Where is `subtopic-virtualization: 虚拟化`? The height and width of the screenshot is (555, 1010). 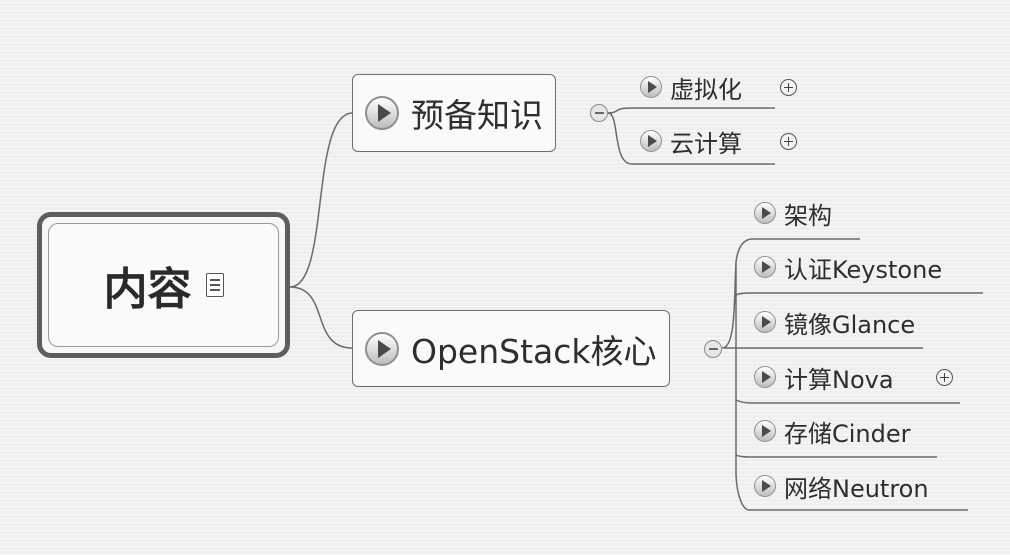
subtopic-virtualization: 虚拟化 is located at coordinates (691, 88).